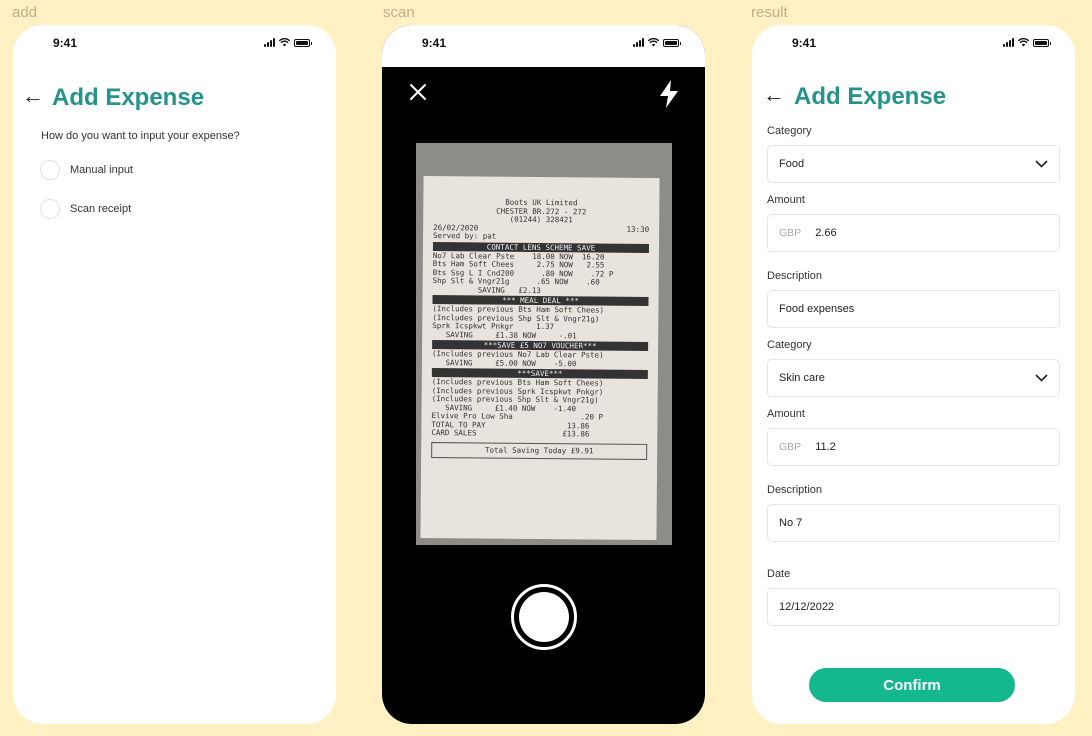 The height and width of the screenshot is (736, 1092). What do you see at coordinates (807, 607) in the screenshot?
I see `date-value: 12/12/2022` at bounding box center [807, 607].